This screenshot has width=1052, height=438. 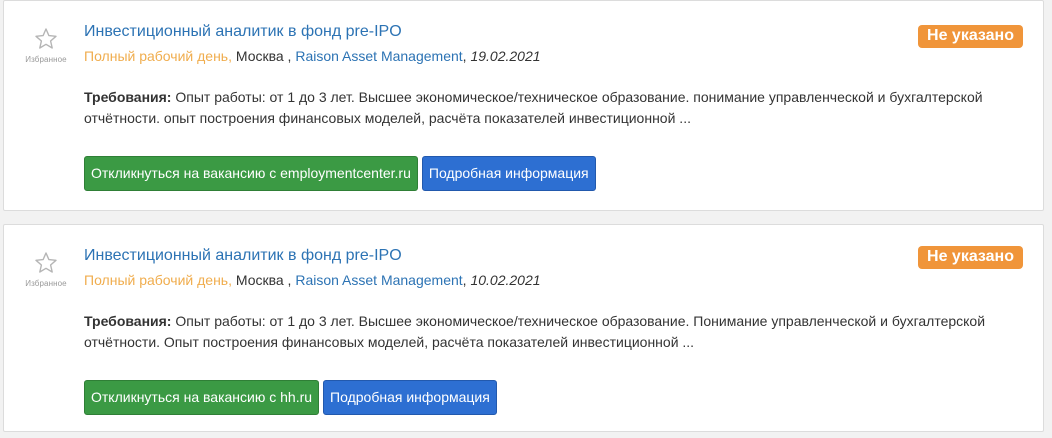 What do you see at coordinates (505, 56) in the screenshot?
I see `publish-date: 19.02.2021` at bounding box center [505, 56].